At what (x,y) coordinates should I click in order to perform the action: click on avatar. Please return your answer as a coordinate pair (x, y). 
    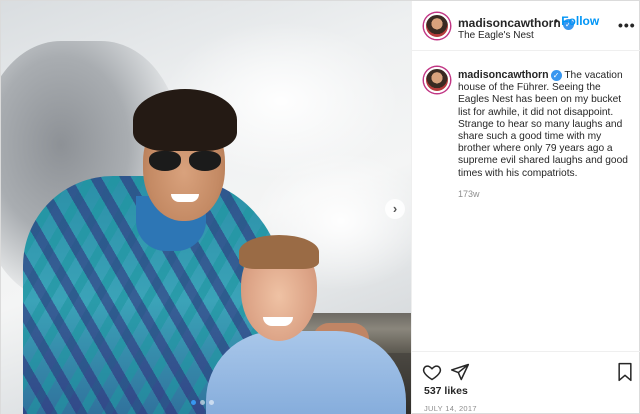
    Looking at the image, I should click on (437, 26).